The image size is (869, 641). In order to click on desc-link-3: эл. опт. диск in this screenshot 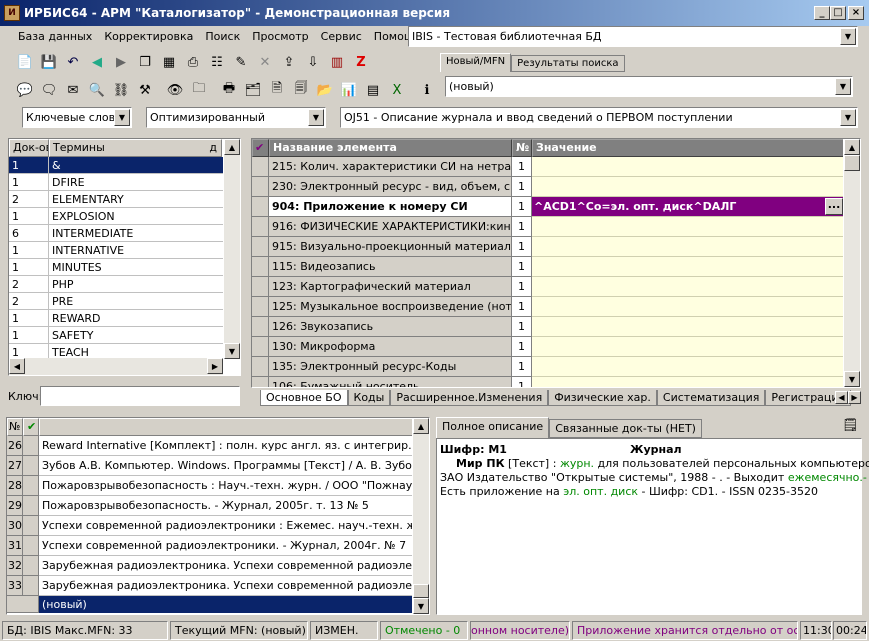, I will do `click(600, 491)`.